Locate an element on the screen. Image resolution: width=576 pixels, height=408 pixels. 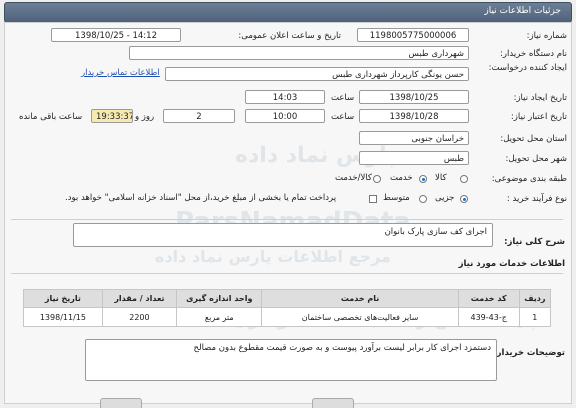
buyer-org-label: نام دستگاه خریدار: is located at coordinates (533, 54).